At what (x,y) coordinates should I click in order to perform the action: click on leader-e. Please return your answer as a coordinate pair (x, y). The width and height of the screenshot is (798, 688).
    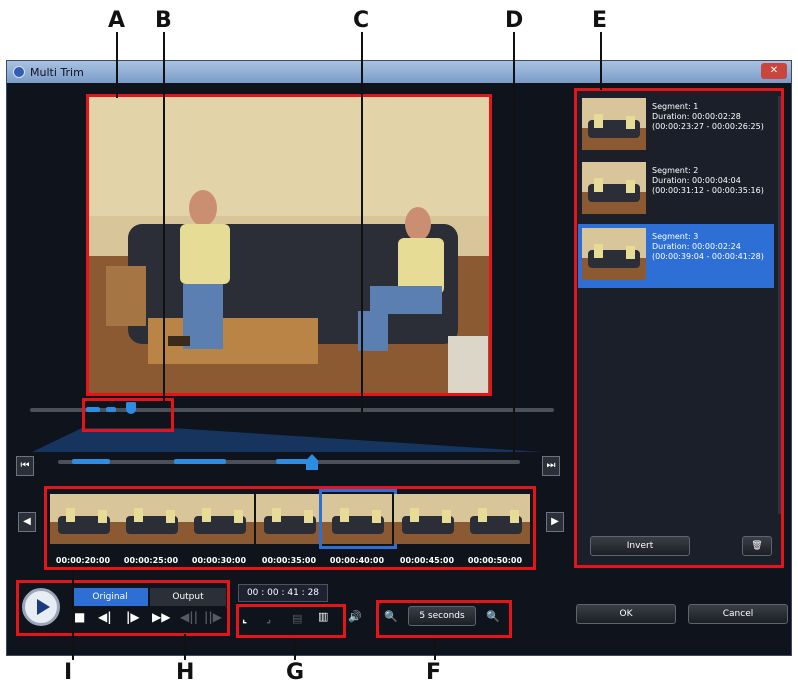
    Looking at the image, I should click on (601, 61).